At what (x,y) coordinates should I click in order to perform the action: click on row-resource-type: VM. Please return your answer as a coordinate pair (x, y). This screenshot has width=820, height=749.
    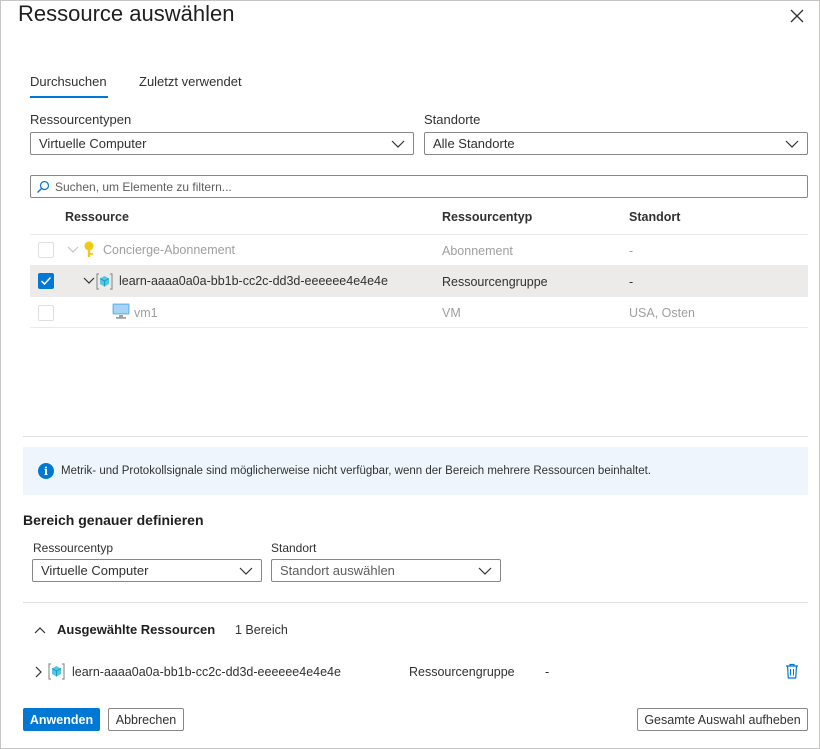
    Looking at the image, I should click on (451, 313).